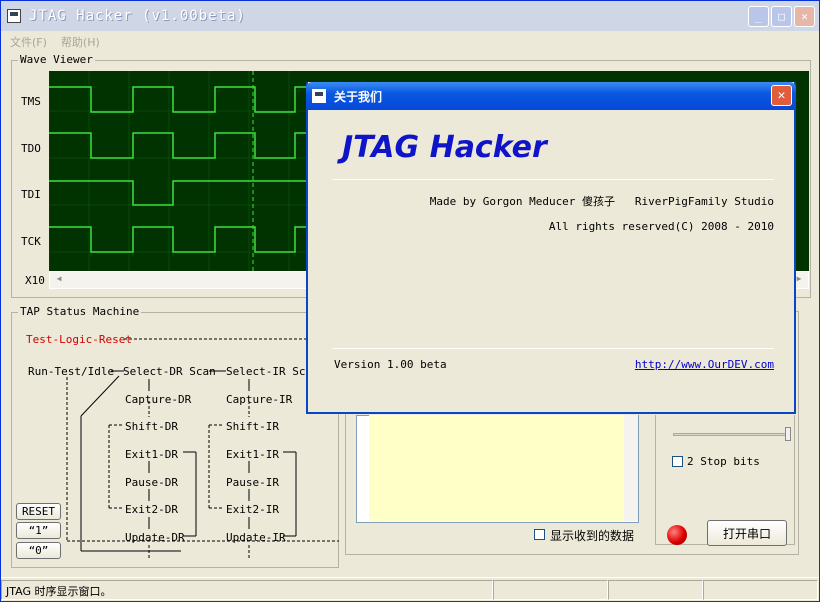 This screenshot has height=602, width=820. What do you see at coordinates (80, 311) in the screenshot?
I see `tap-label: TAP Status Machine` at bounding box center [80, 311].